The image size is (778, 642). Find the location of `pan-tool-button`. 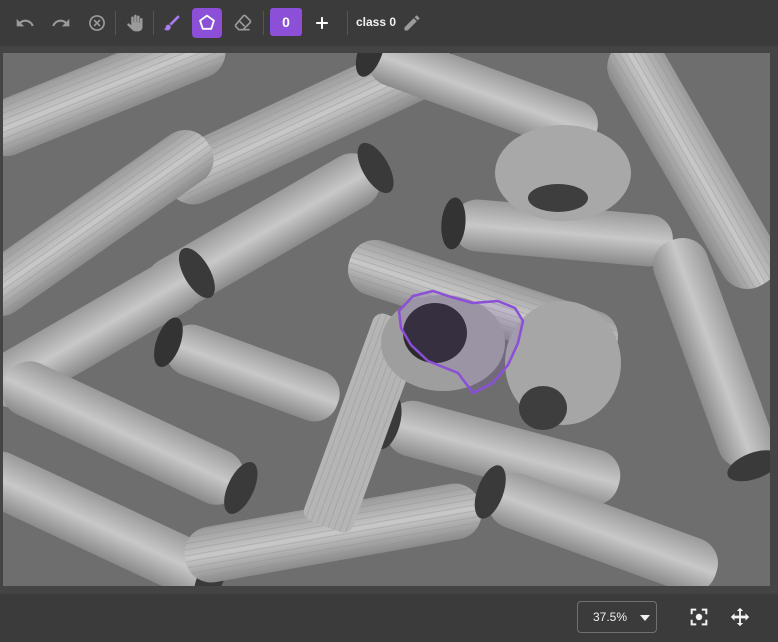

pan-tool-button is located at coordinates (135, 23).